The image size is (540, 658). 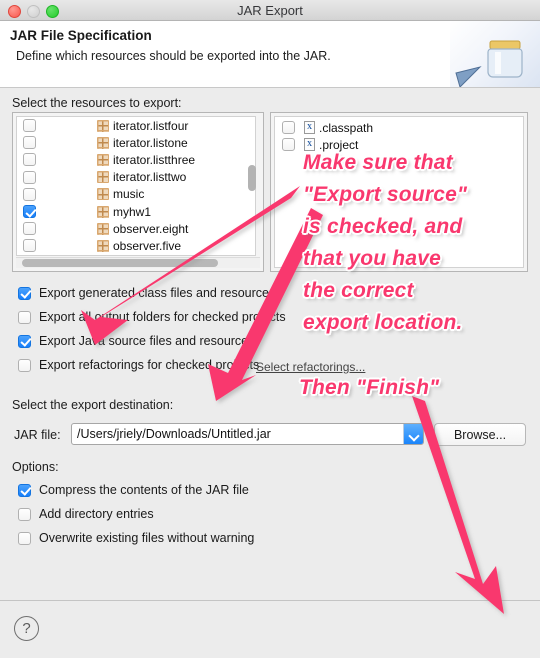 What do you see at coordinates (270, 629) in the screenshot?
I see `dialog-footer: ? < Back Next > Cancel Finish` at bounding box center [270, 629].